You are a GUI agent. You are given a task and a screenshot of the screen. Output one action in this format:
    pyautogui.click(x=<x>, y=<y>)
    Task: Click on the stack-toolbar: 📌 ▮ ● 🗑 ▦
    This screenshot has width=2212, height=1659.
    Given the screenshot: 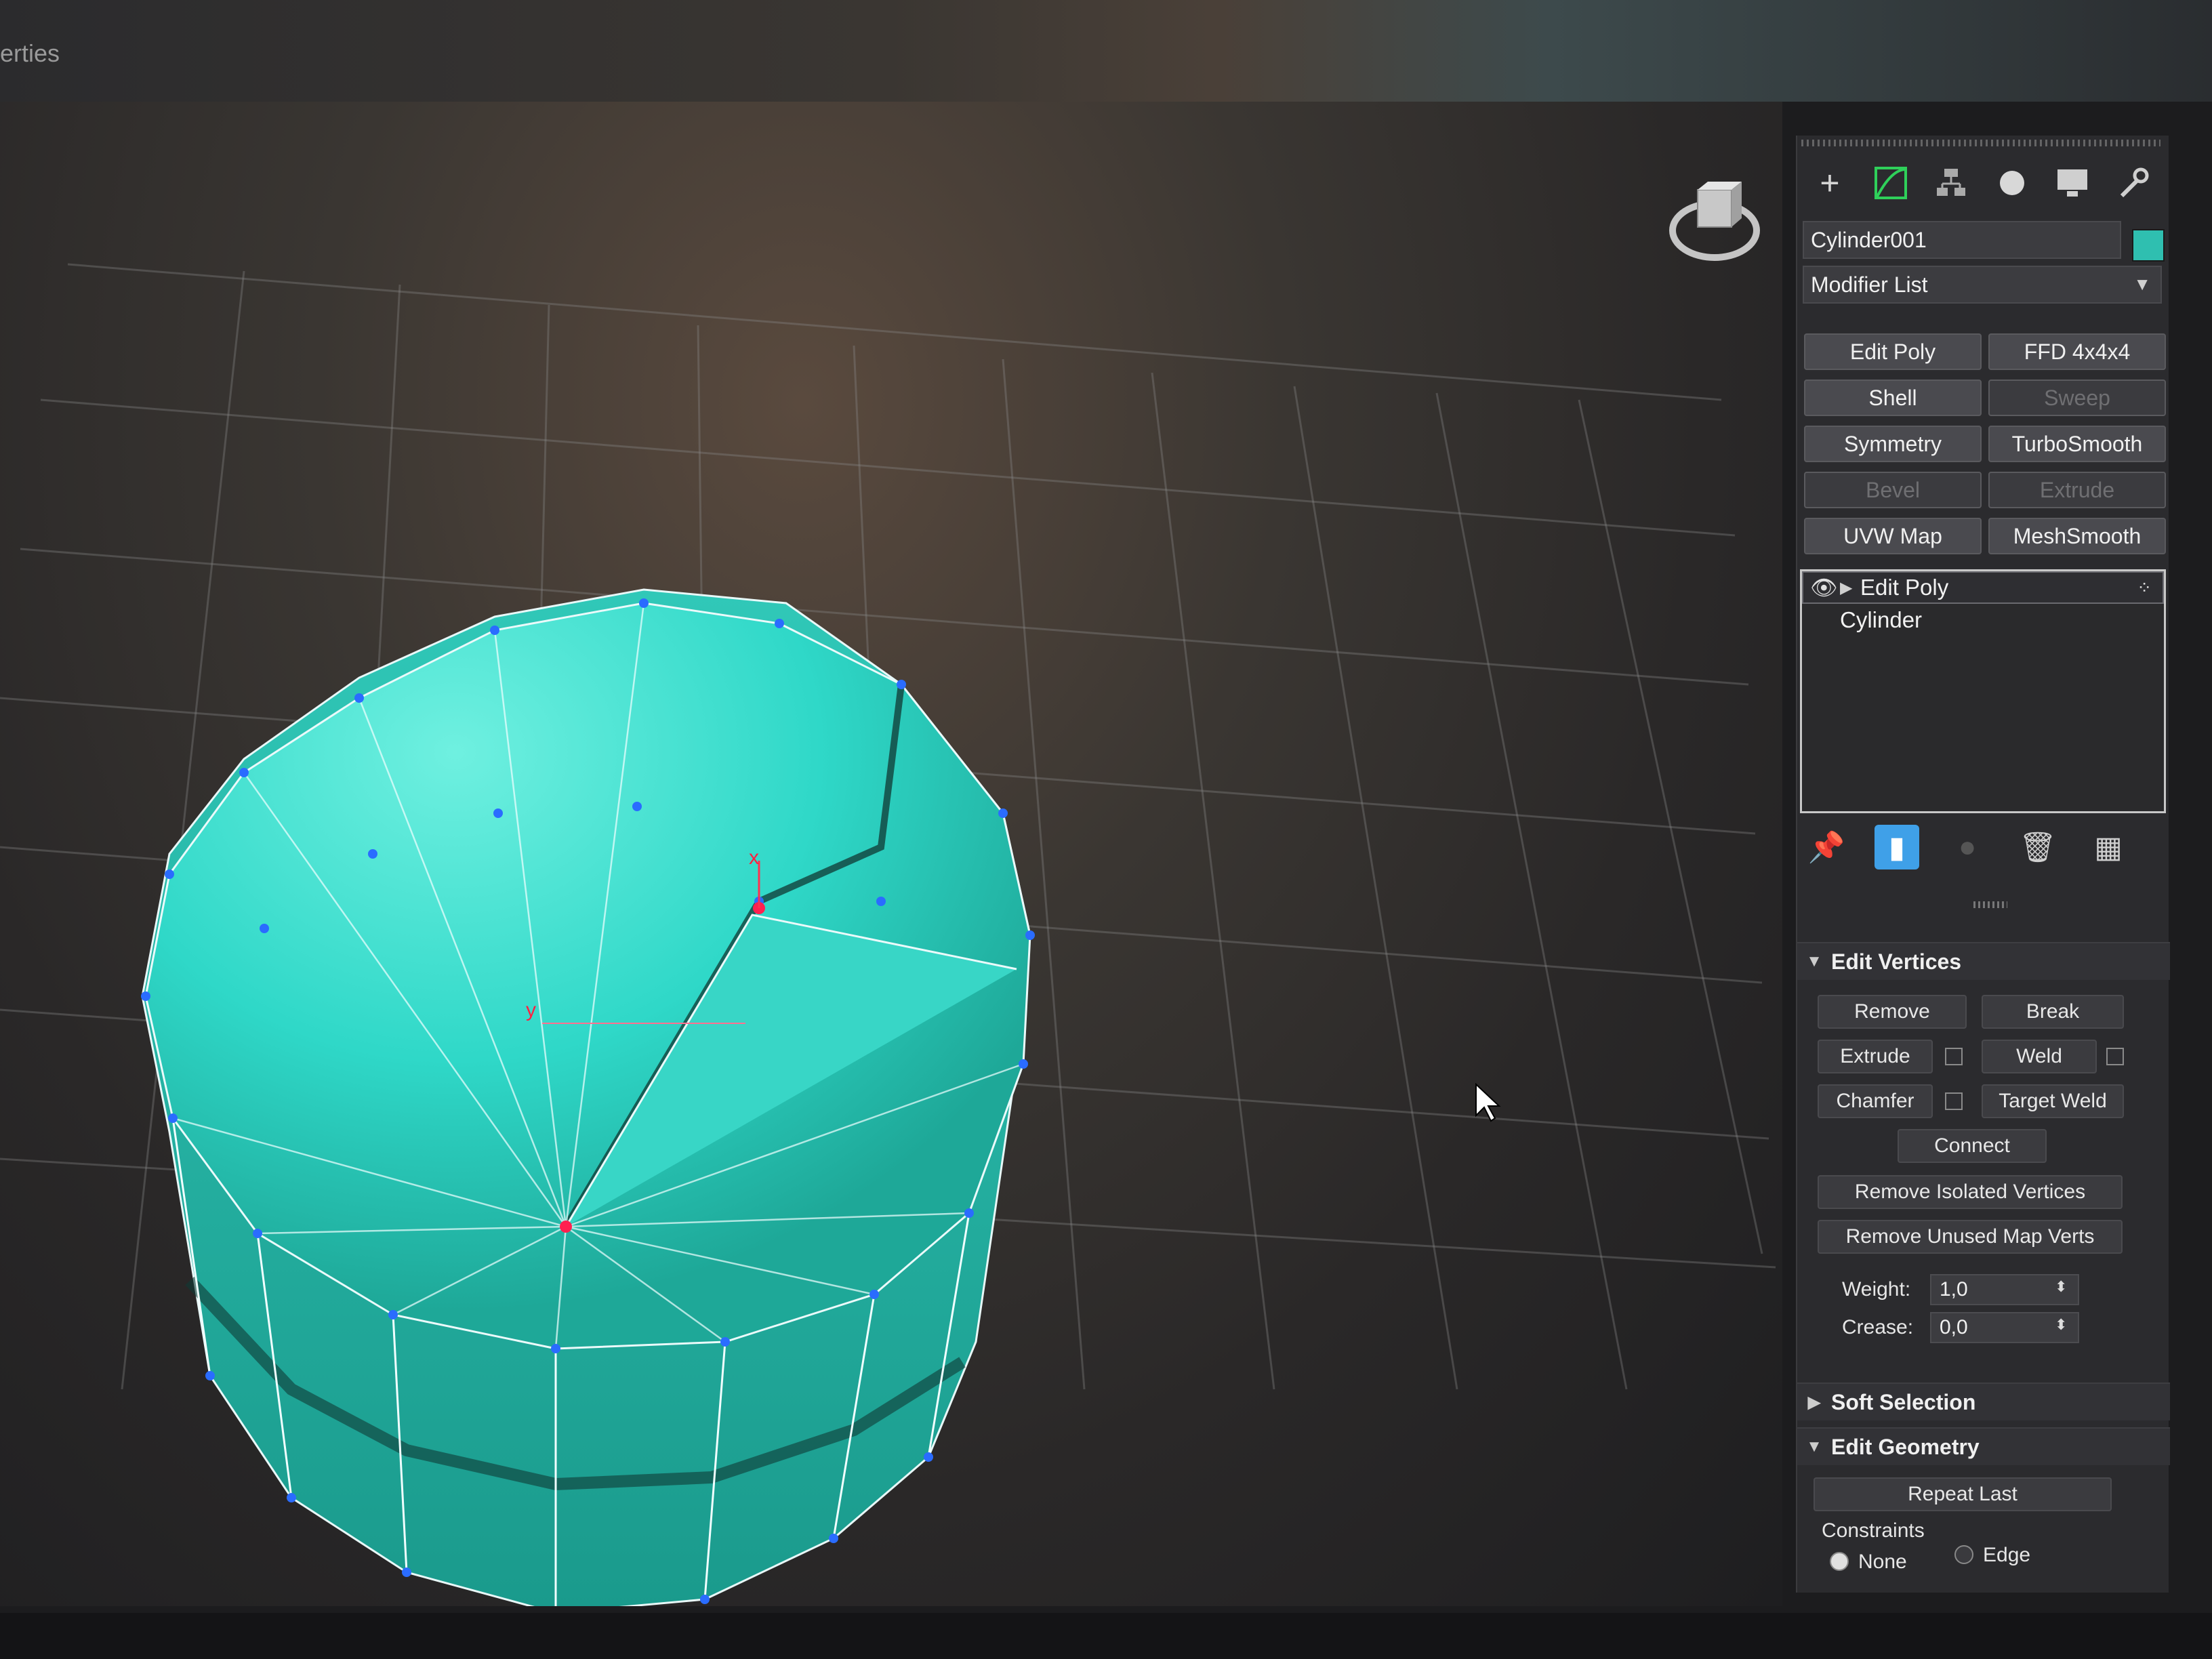 What is the action you would take?
    pyautogui.click(x=1973, y=847)
    